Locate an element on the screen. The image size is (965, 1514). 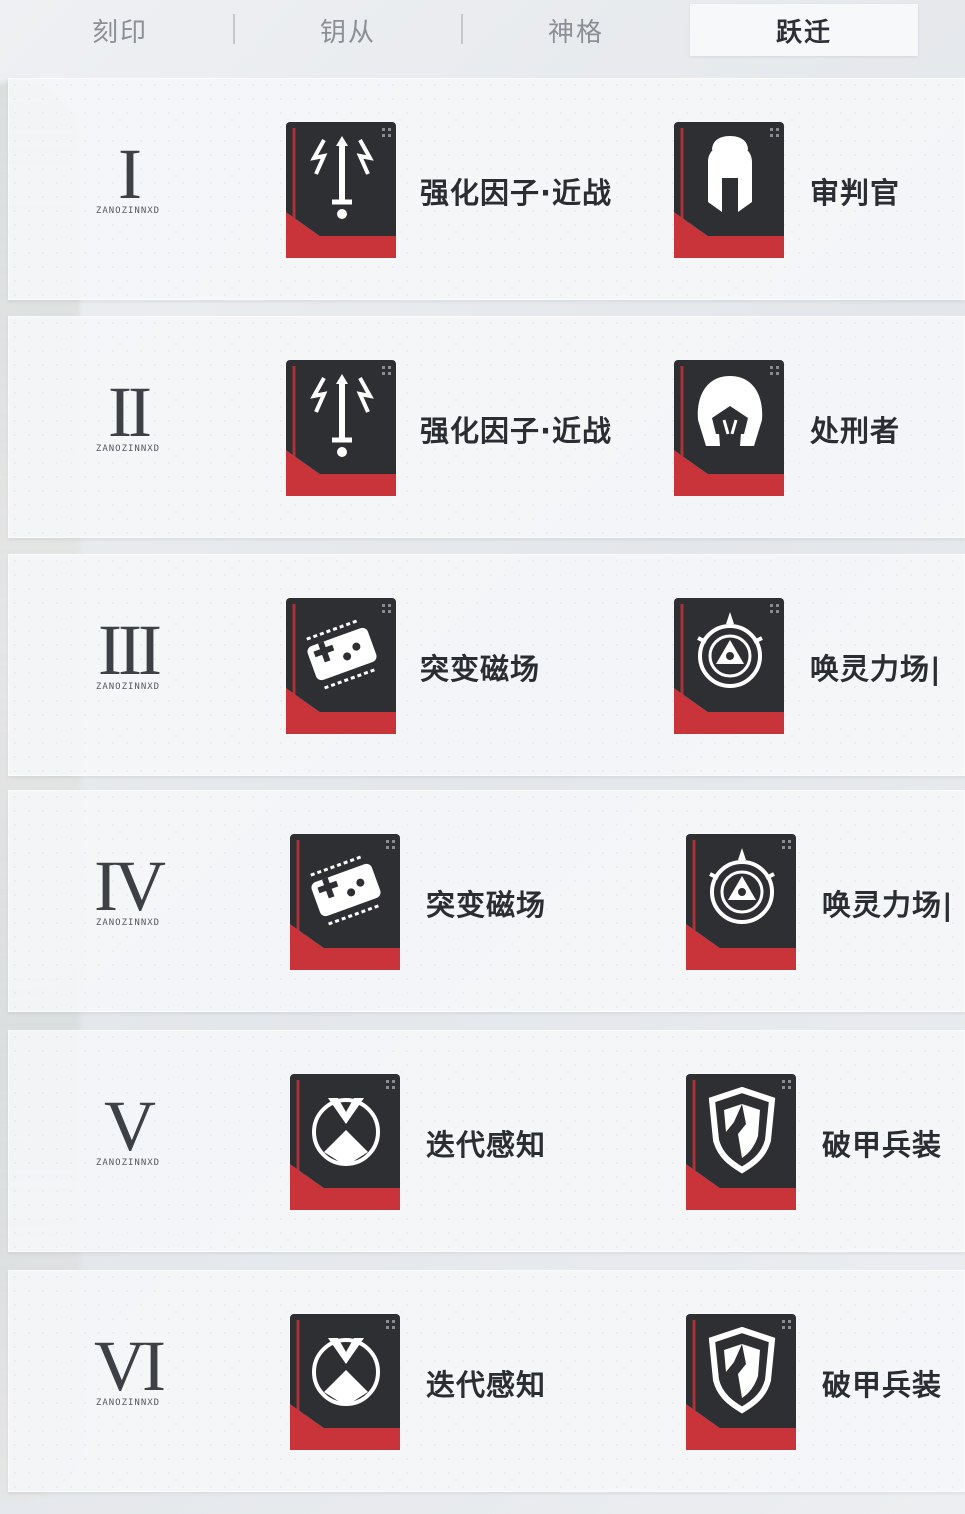
tier-rank: IV ZANOZINNXD is located at coordinates (128, 889).